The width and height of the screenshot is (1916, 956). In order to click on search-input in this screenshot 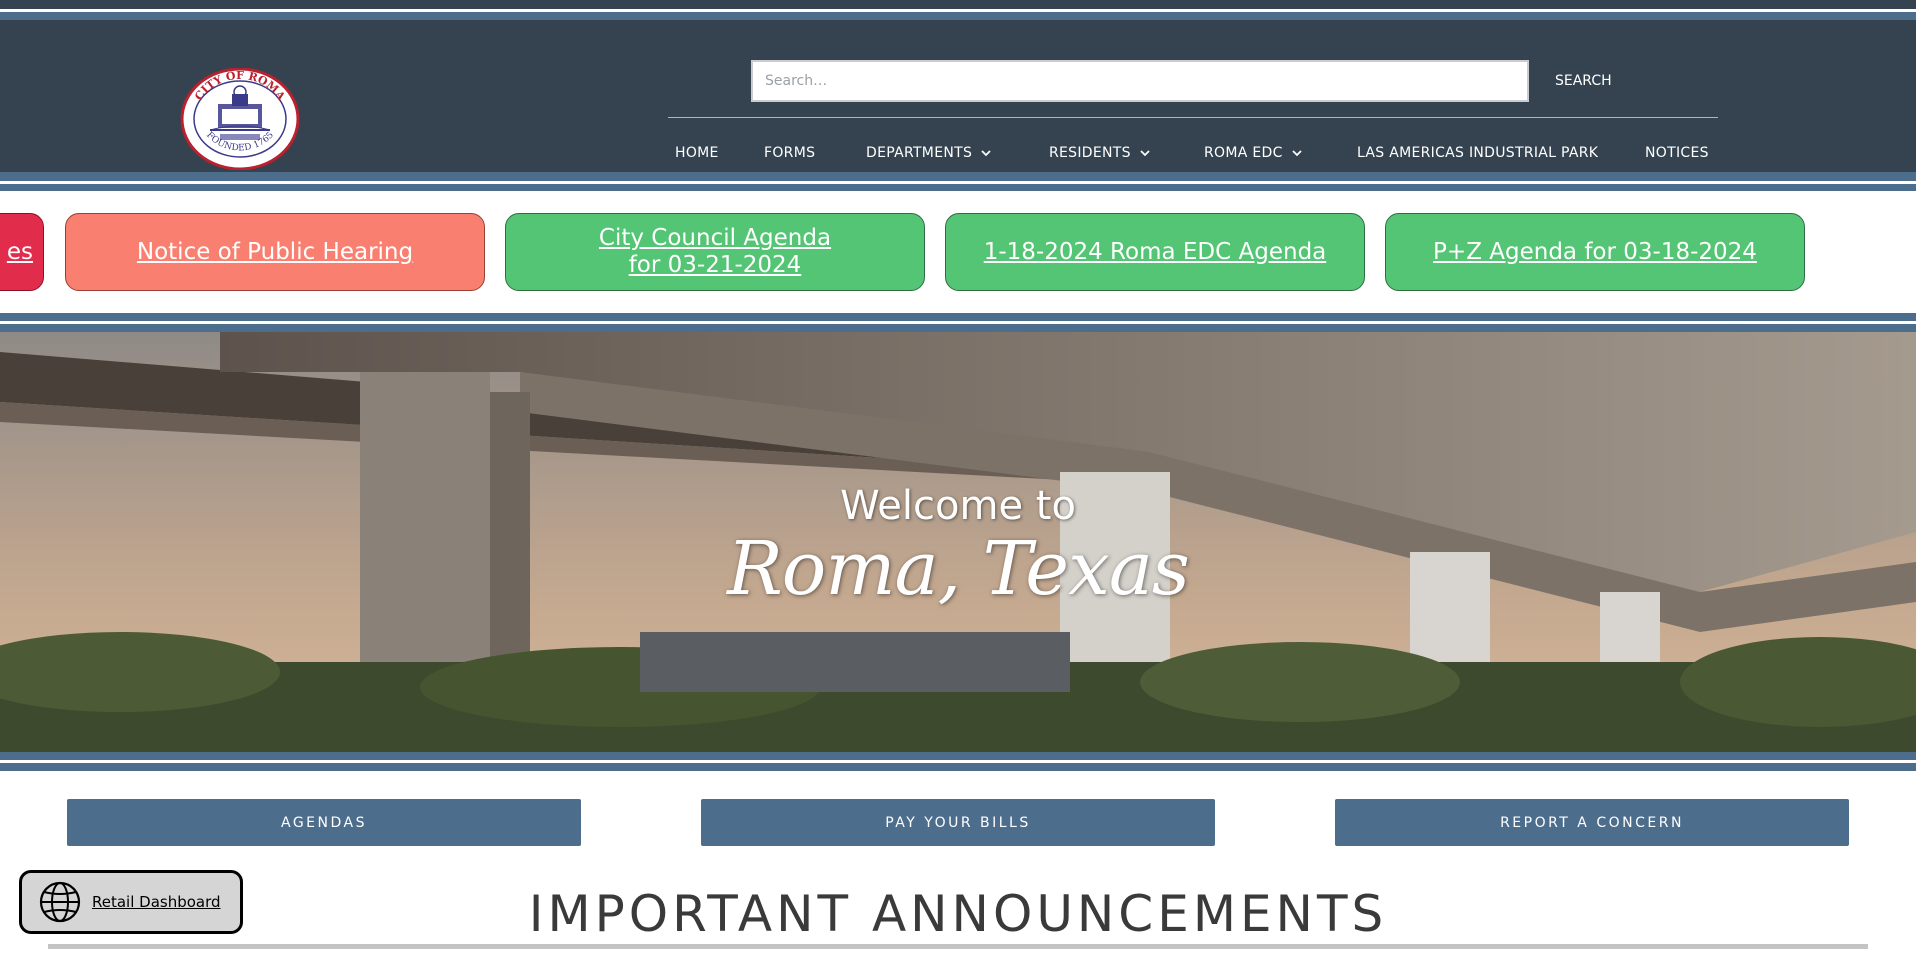, I will do `click(1140, 81)`.